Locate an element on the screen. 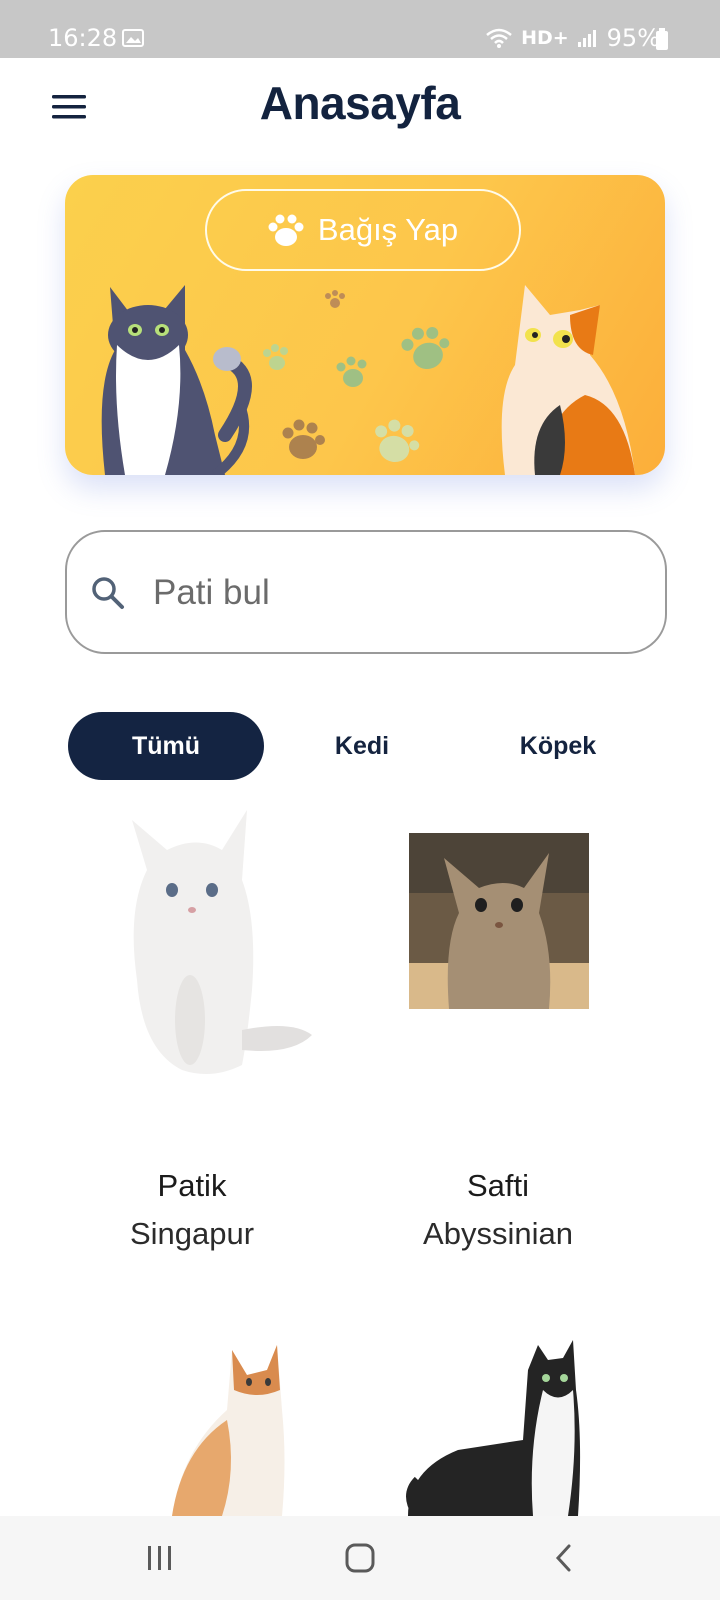  category-tabs: Tümü Kedi Köpek is located at coordinates (368, 746).